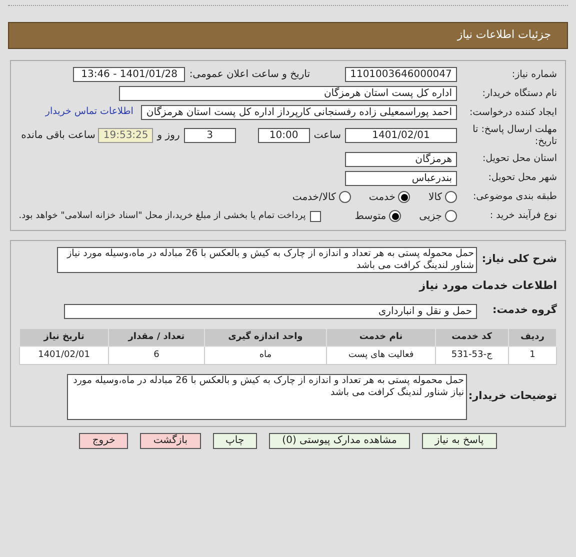 The width and height of the screenshot is (576, 557). I want to click on field-label: نام دستگاه خریدار:, so click(519, 94).